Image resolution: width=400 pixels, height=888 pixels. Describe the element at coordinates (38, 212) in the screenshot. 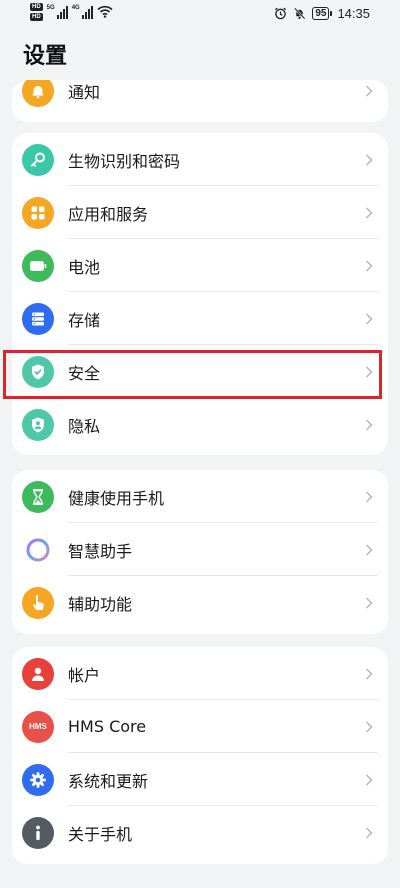

I see `apps-grid-icon` at that location.